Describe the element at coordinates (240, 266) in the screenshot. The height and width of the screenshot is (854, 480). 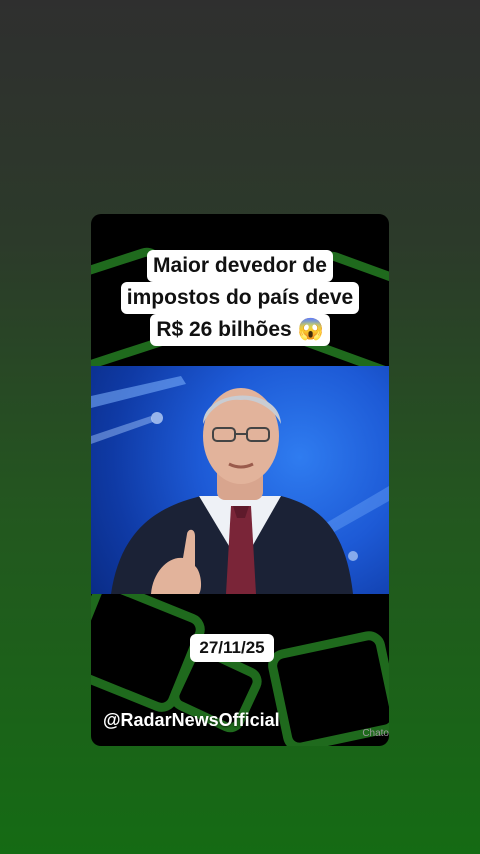
I see `headline-line-1: Maior devedor de` at that location.